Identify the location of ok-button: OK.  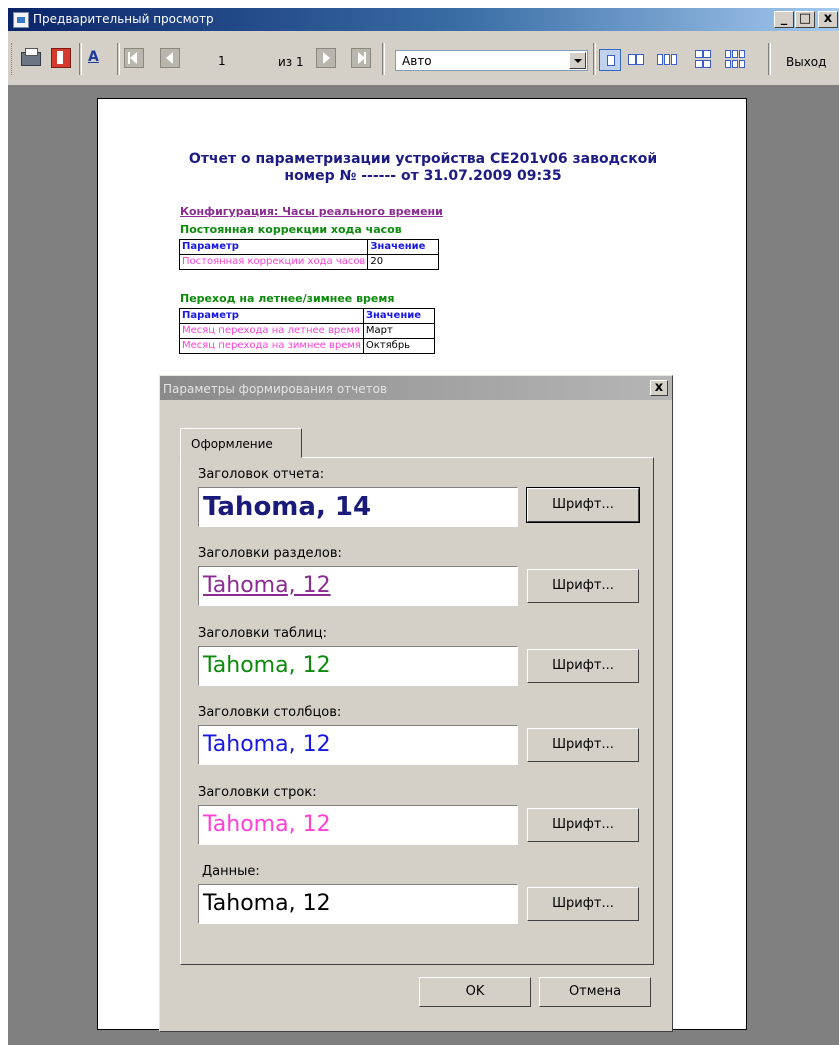
(475, 992).